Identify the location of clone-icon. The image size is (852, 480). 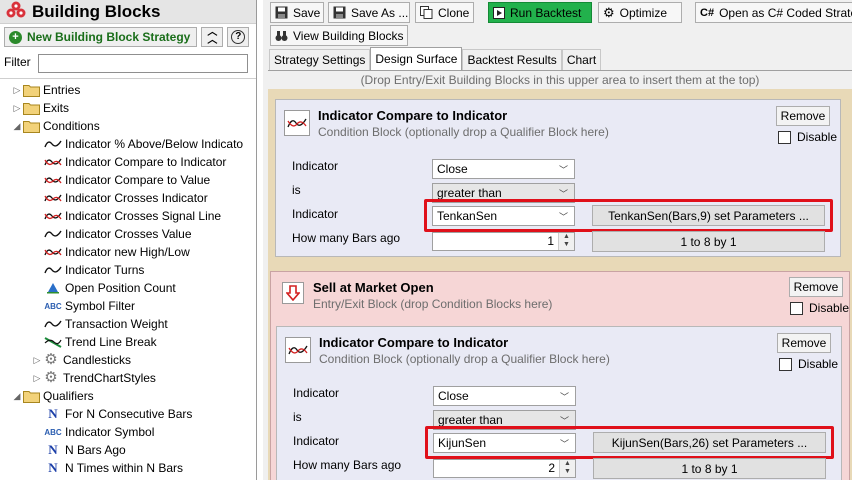
(426, 12).